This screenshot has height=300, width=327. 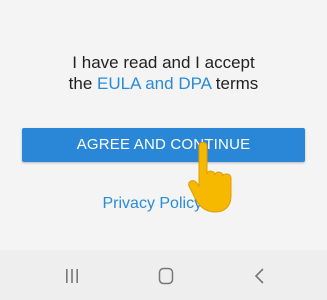 I want to click on consent-line-2-prefix: the, so click(x=83, y=83).